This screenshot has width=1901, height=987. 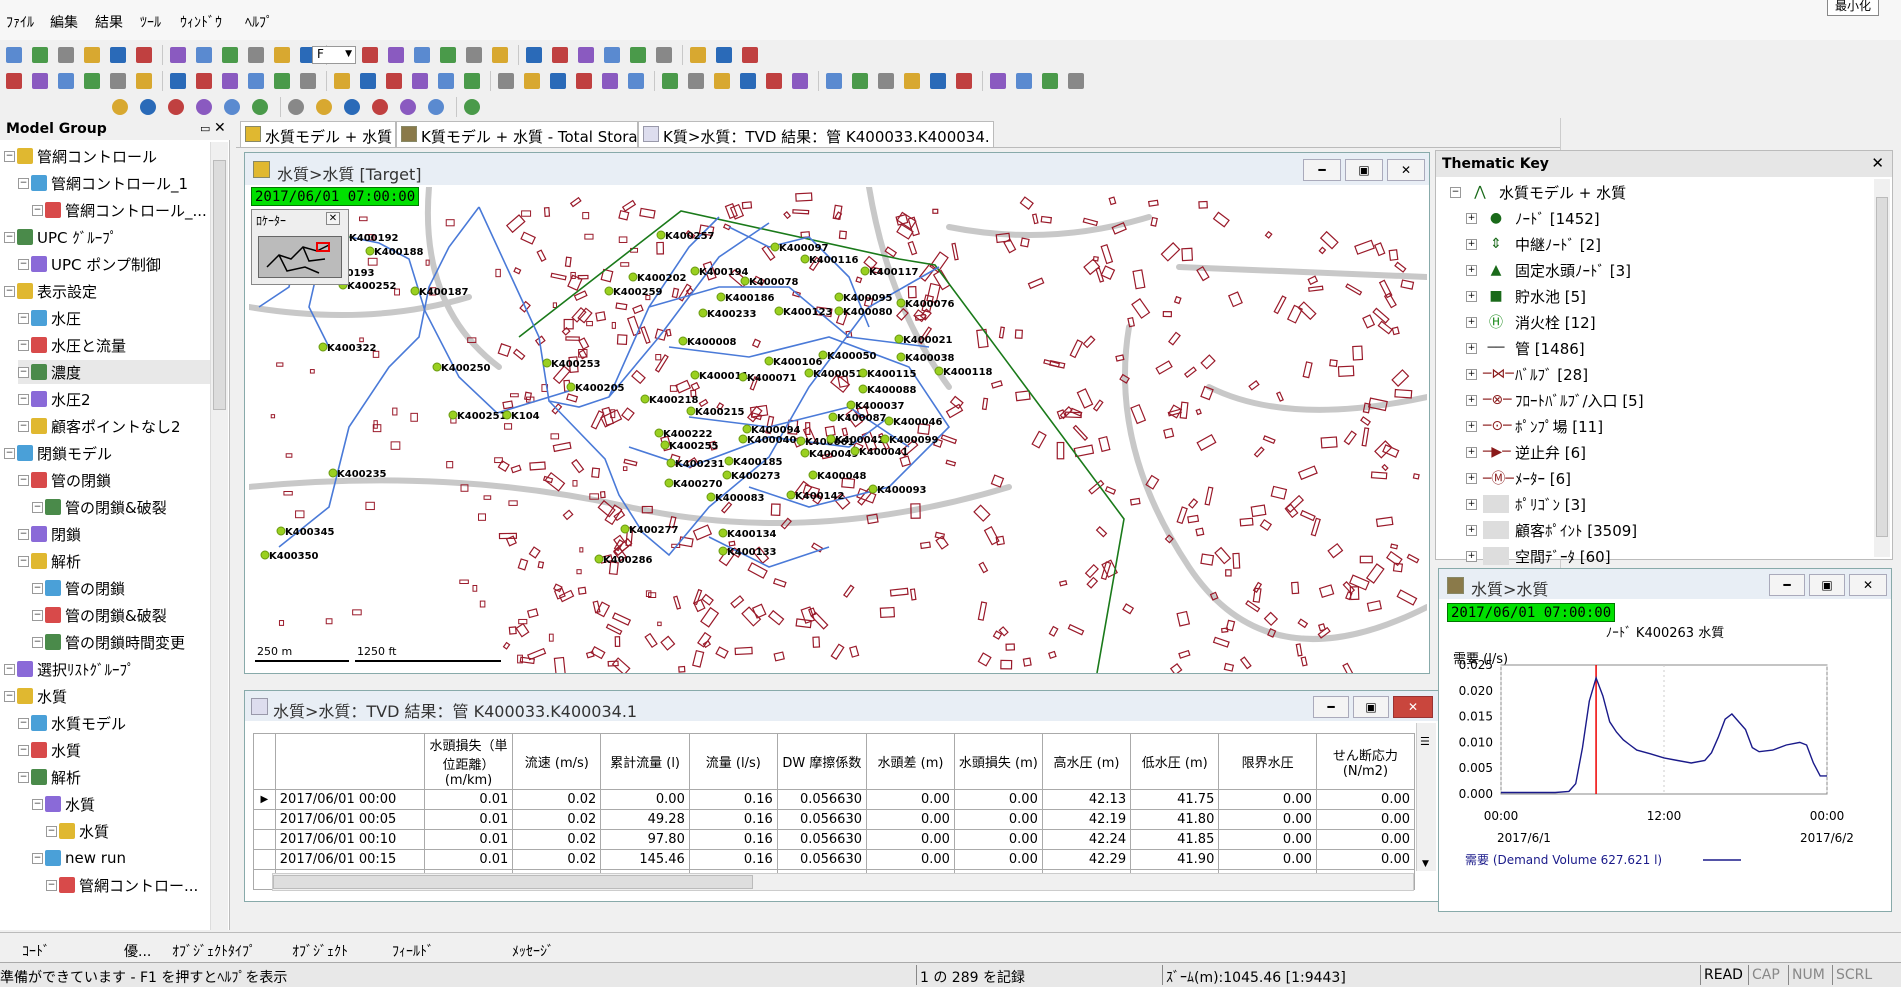 I want to click on tree-item: − 選択ﾘｽﾄｸﾞﾙｰﾌﾟ, so click(x=107, y=669).